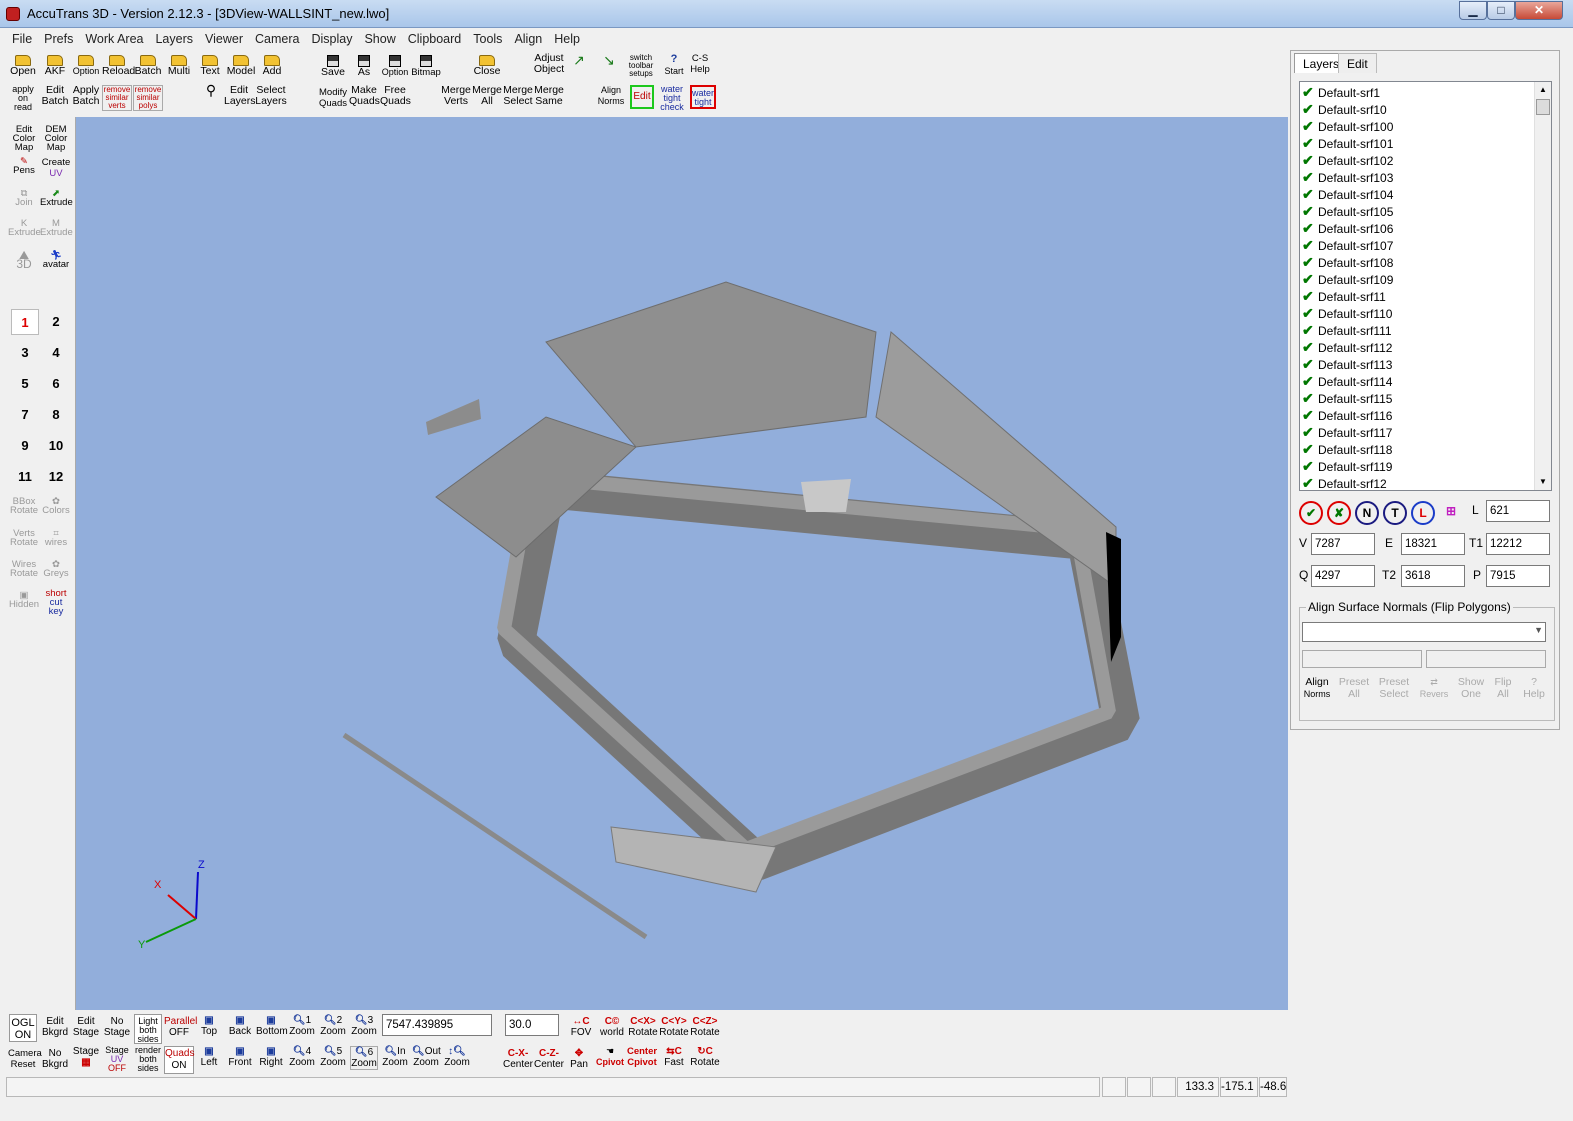  Describe the element at coordinates (643, 1027) in the screenshot. I see `rotate-cx-button: C<X> Rotate` at that location.